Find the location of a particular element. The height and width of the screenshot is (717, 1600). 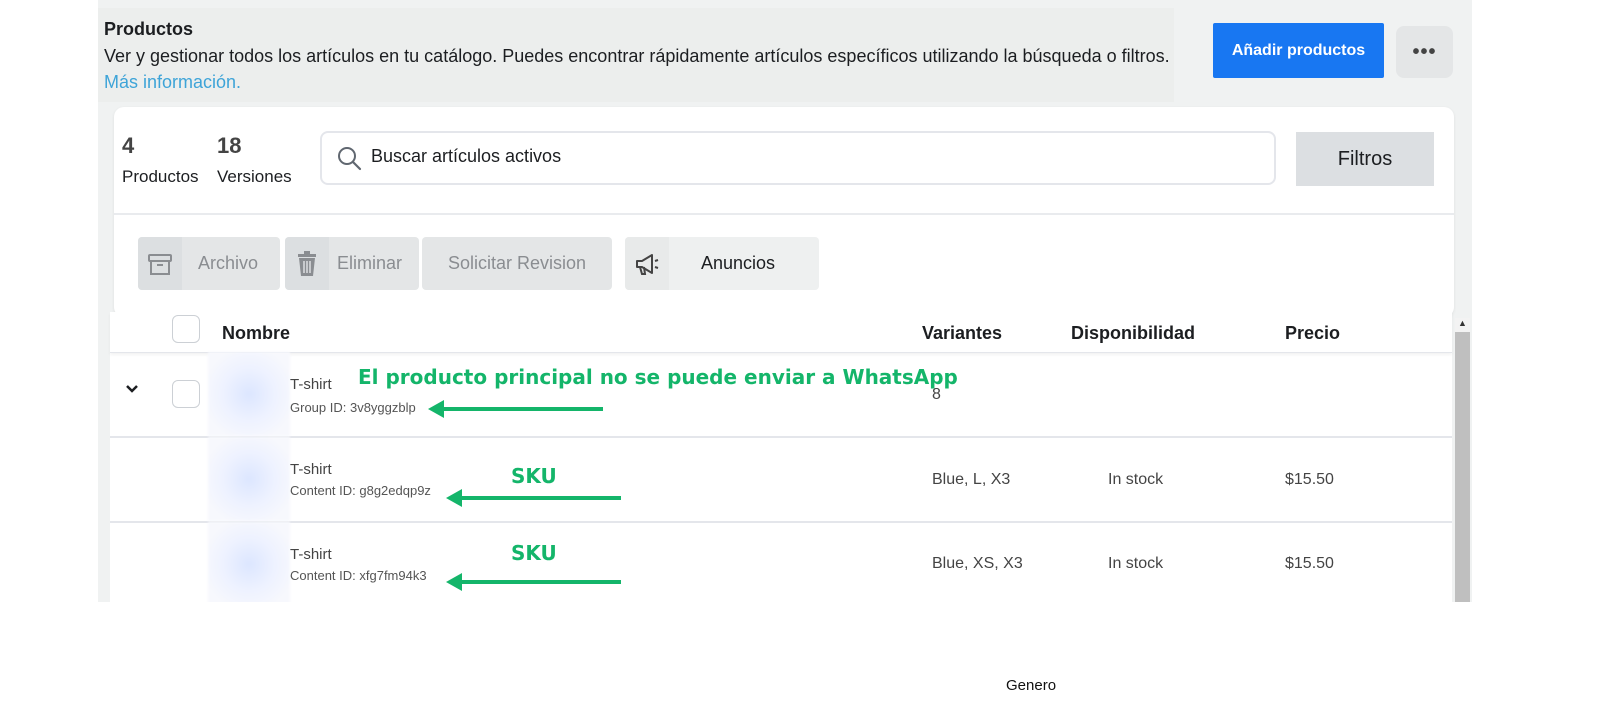

more-info-link: Más información. is located at coordinates (172, 82).